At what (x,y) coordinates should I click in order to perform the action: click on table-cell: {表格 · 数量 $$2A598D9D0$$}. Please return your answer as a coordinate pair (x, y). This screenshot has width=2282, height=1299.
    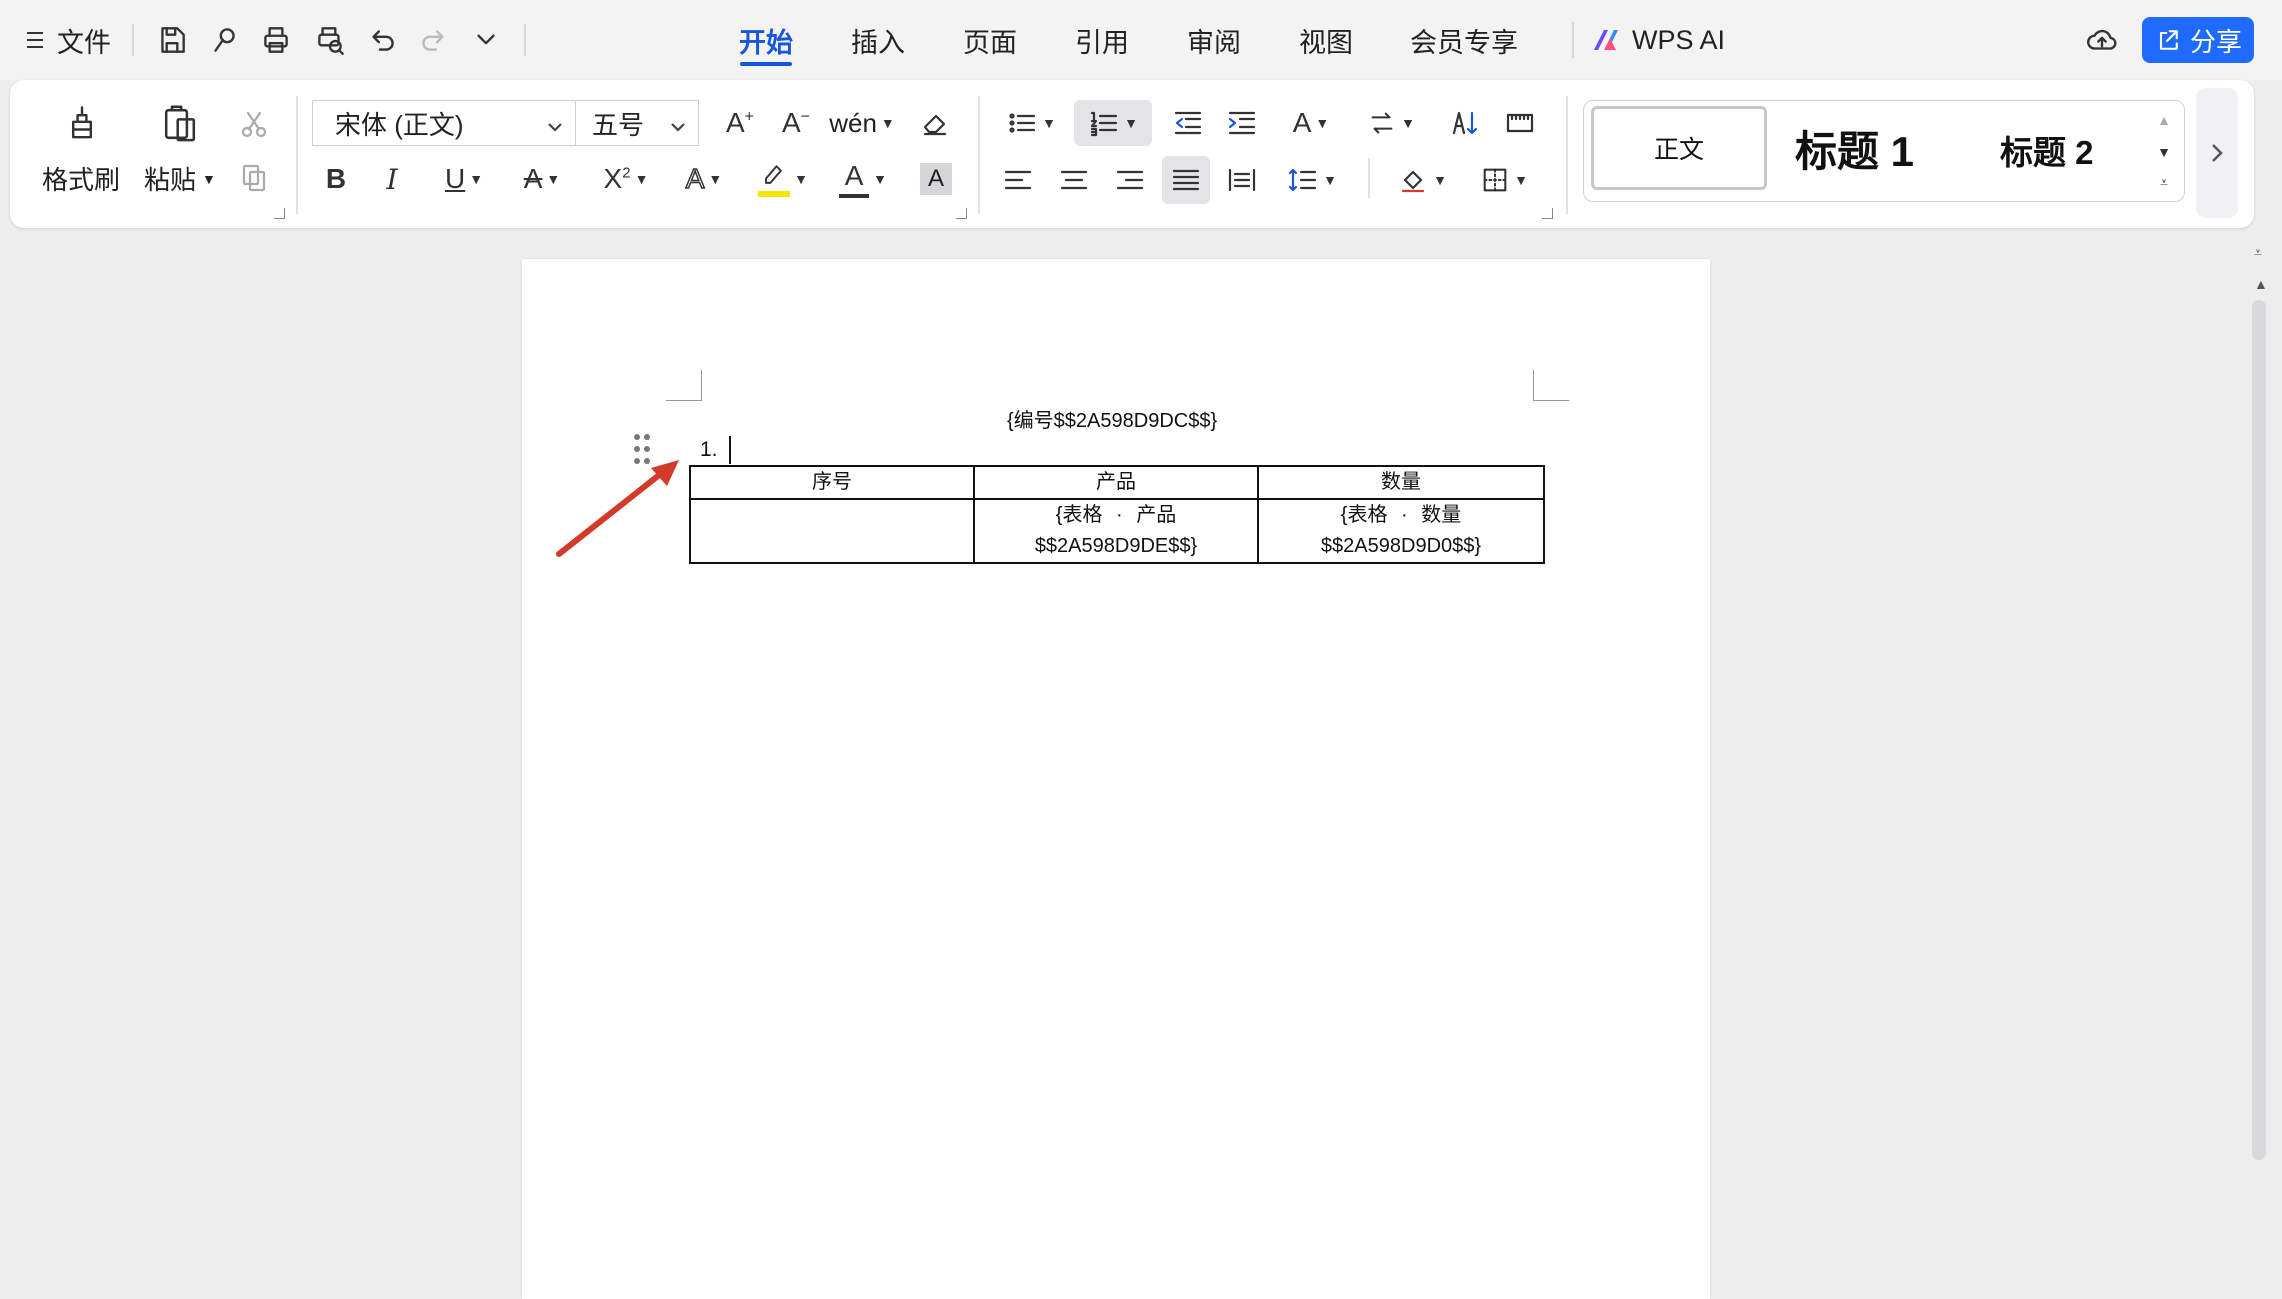
    Looking at the image, I should click on (1401, 531).